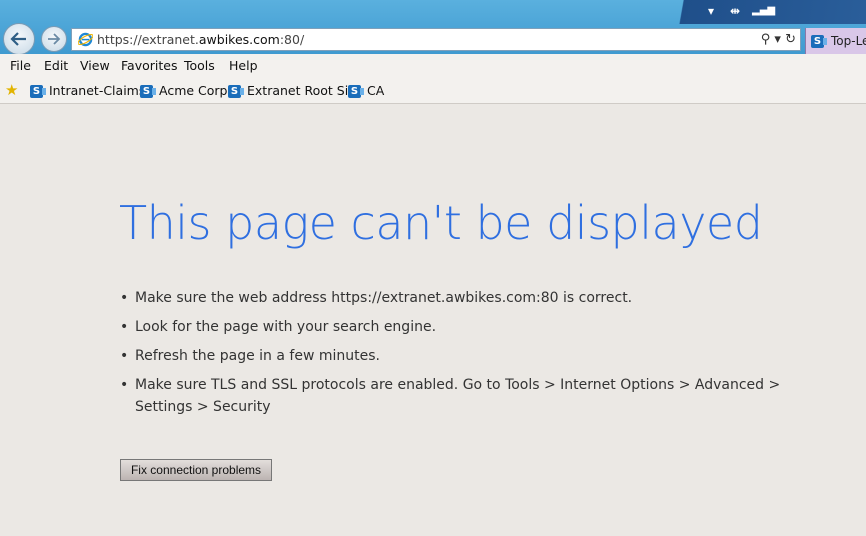 The height and width of the screenshot is (536, 866). I want to click on favorite-link: S Acme Corp, so click(184, 91).